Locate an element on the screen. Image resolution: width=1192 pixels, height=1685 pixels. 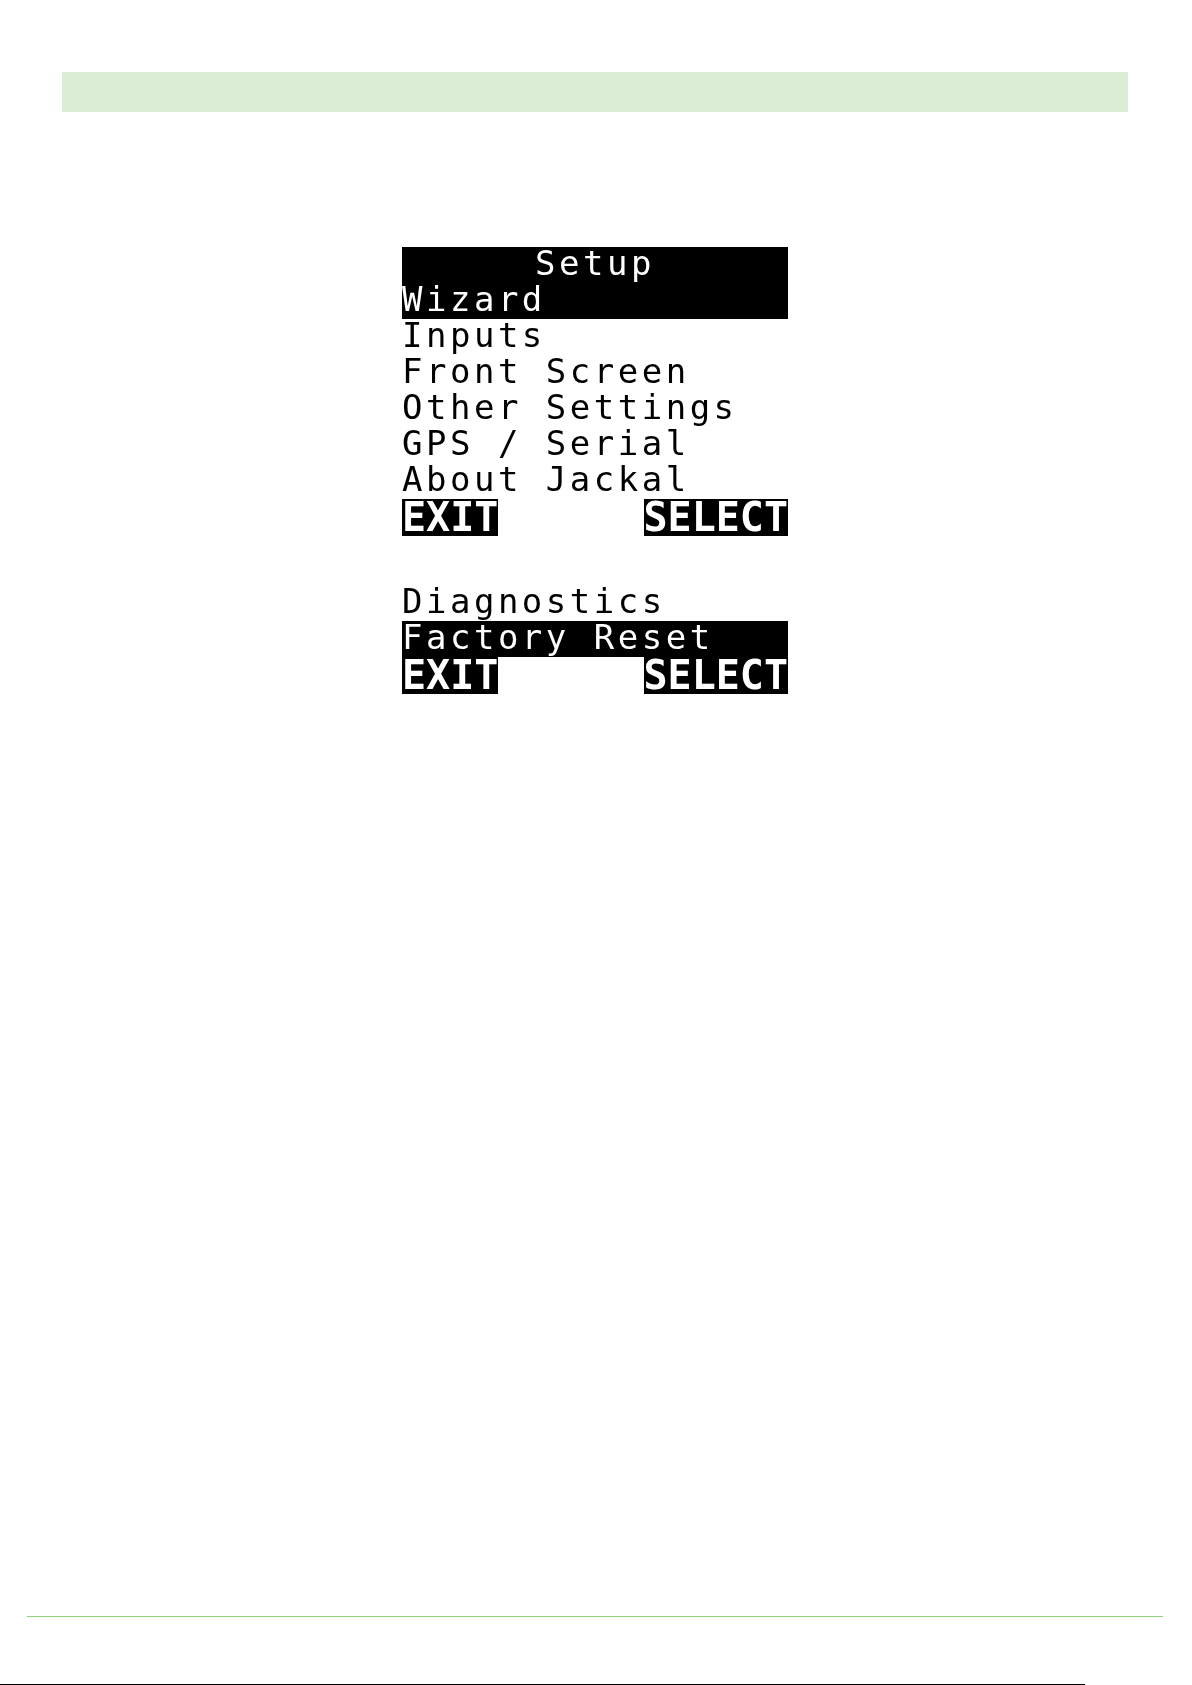
menu-item: Diagnostics is located at coordinates (595, 603).